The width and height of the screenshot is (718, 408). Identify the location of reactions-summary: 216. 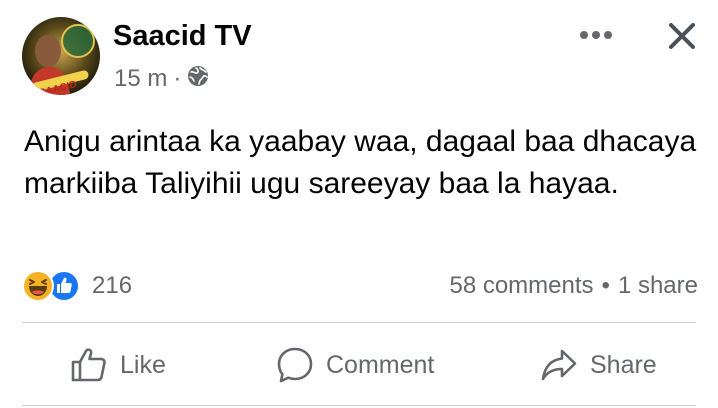
(77, 286).